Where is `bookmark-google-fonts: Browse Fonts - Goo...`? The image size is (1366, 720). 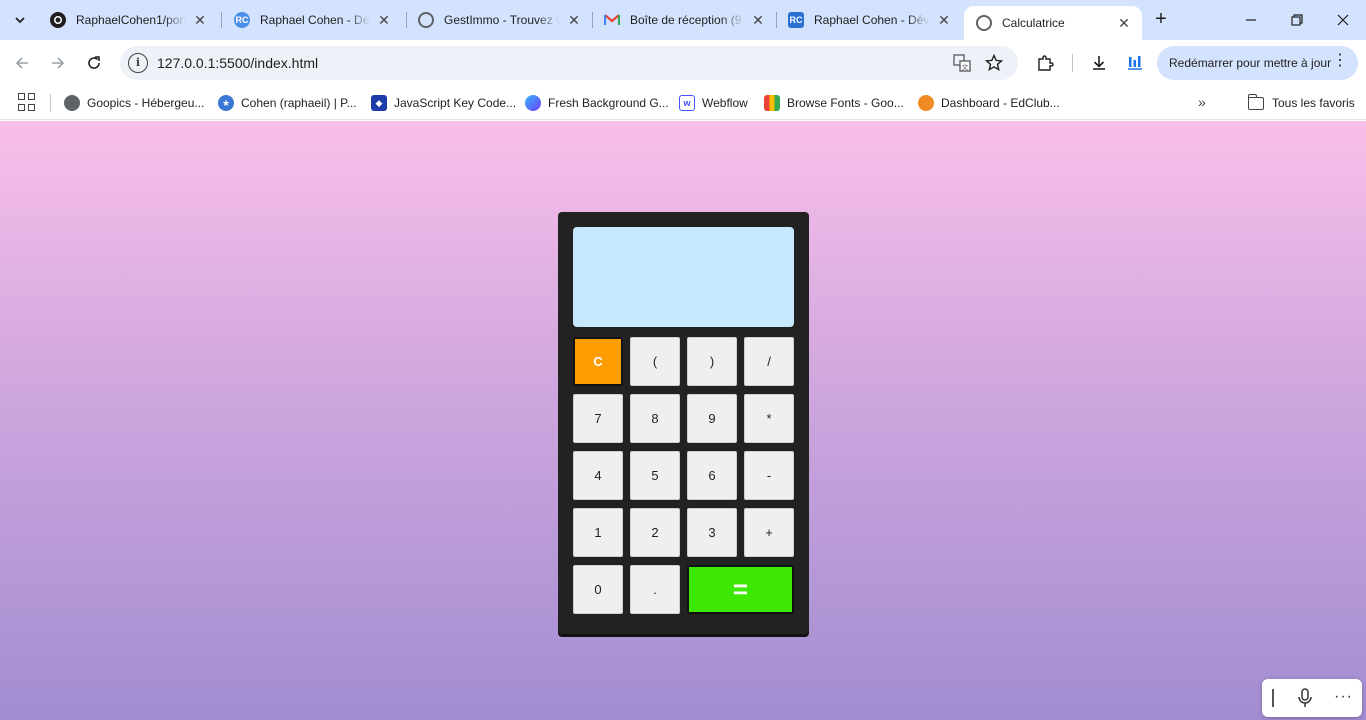
bookmark-google-fonts: Browse Fonts - Goo... is located at coordinates (834, 103).